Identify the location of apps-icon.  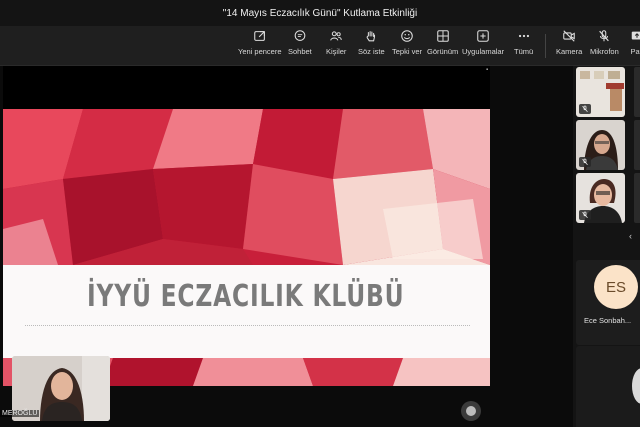
(483, 36).